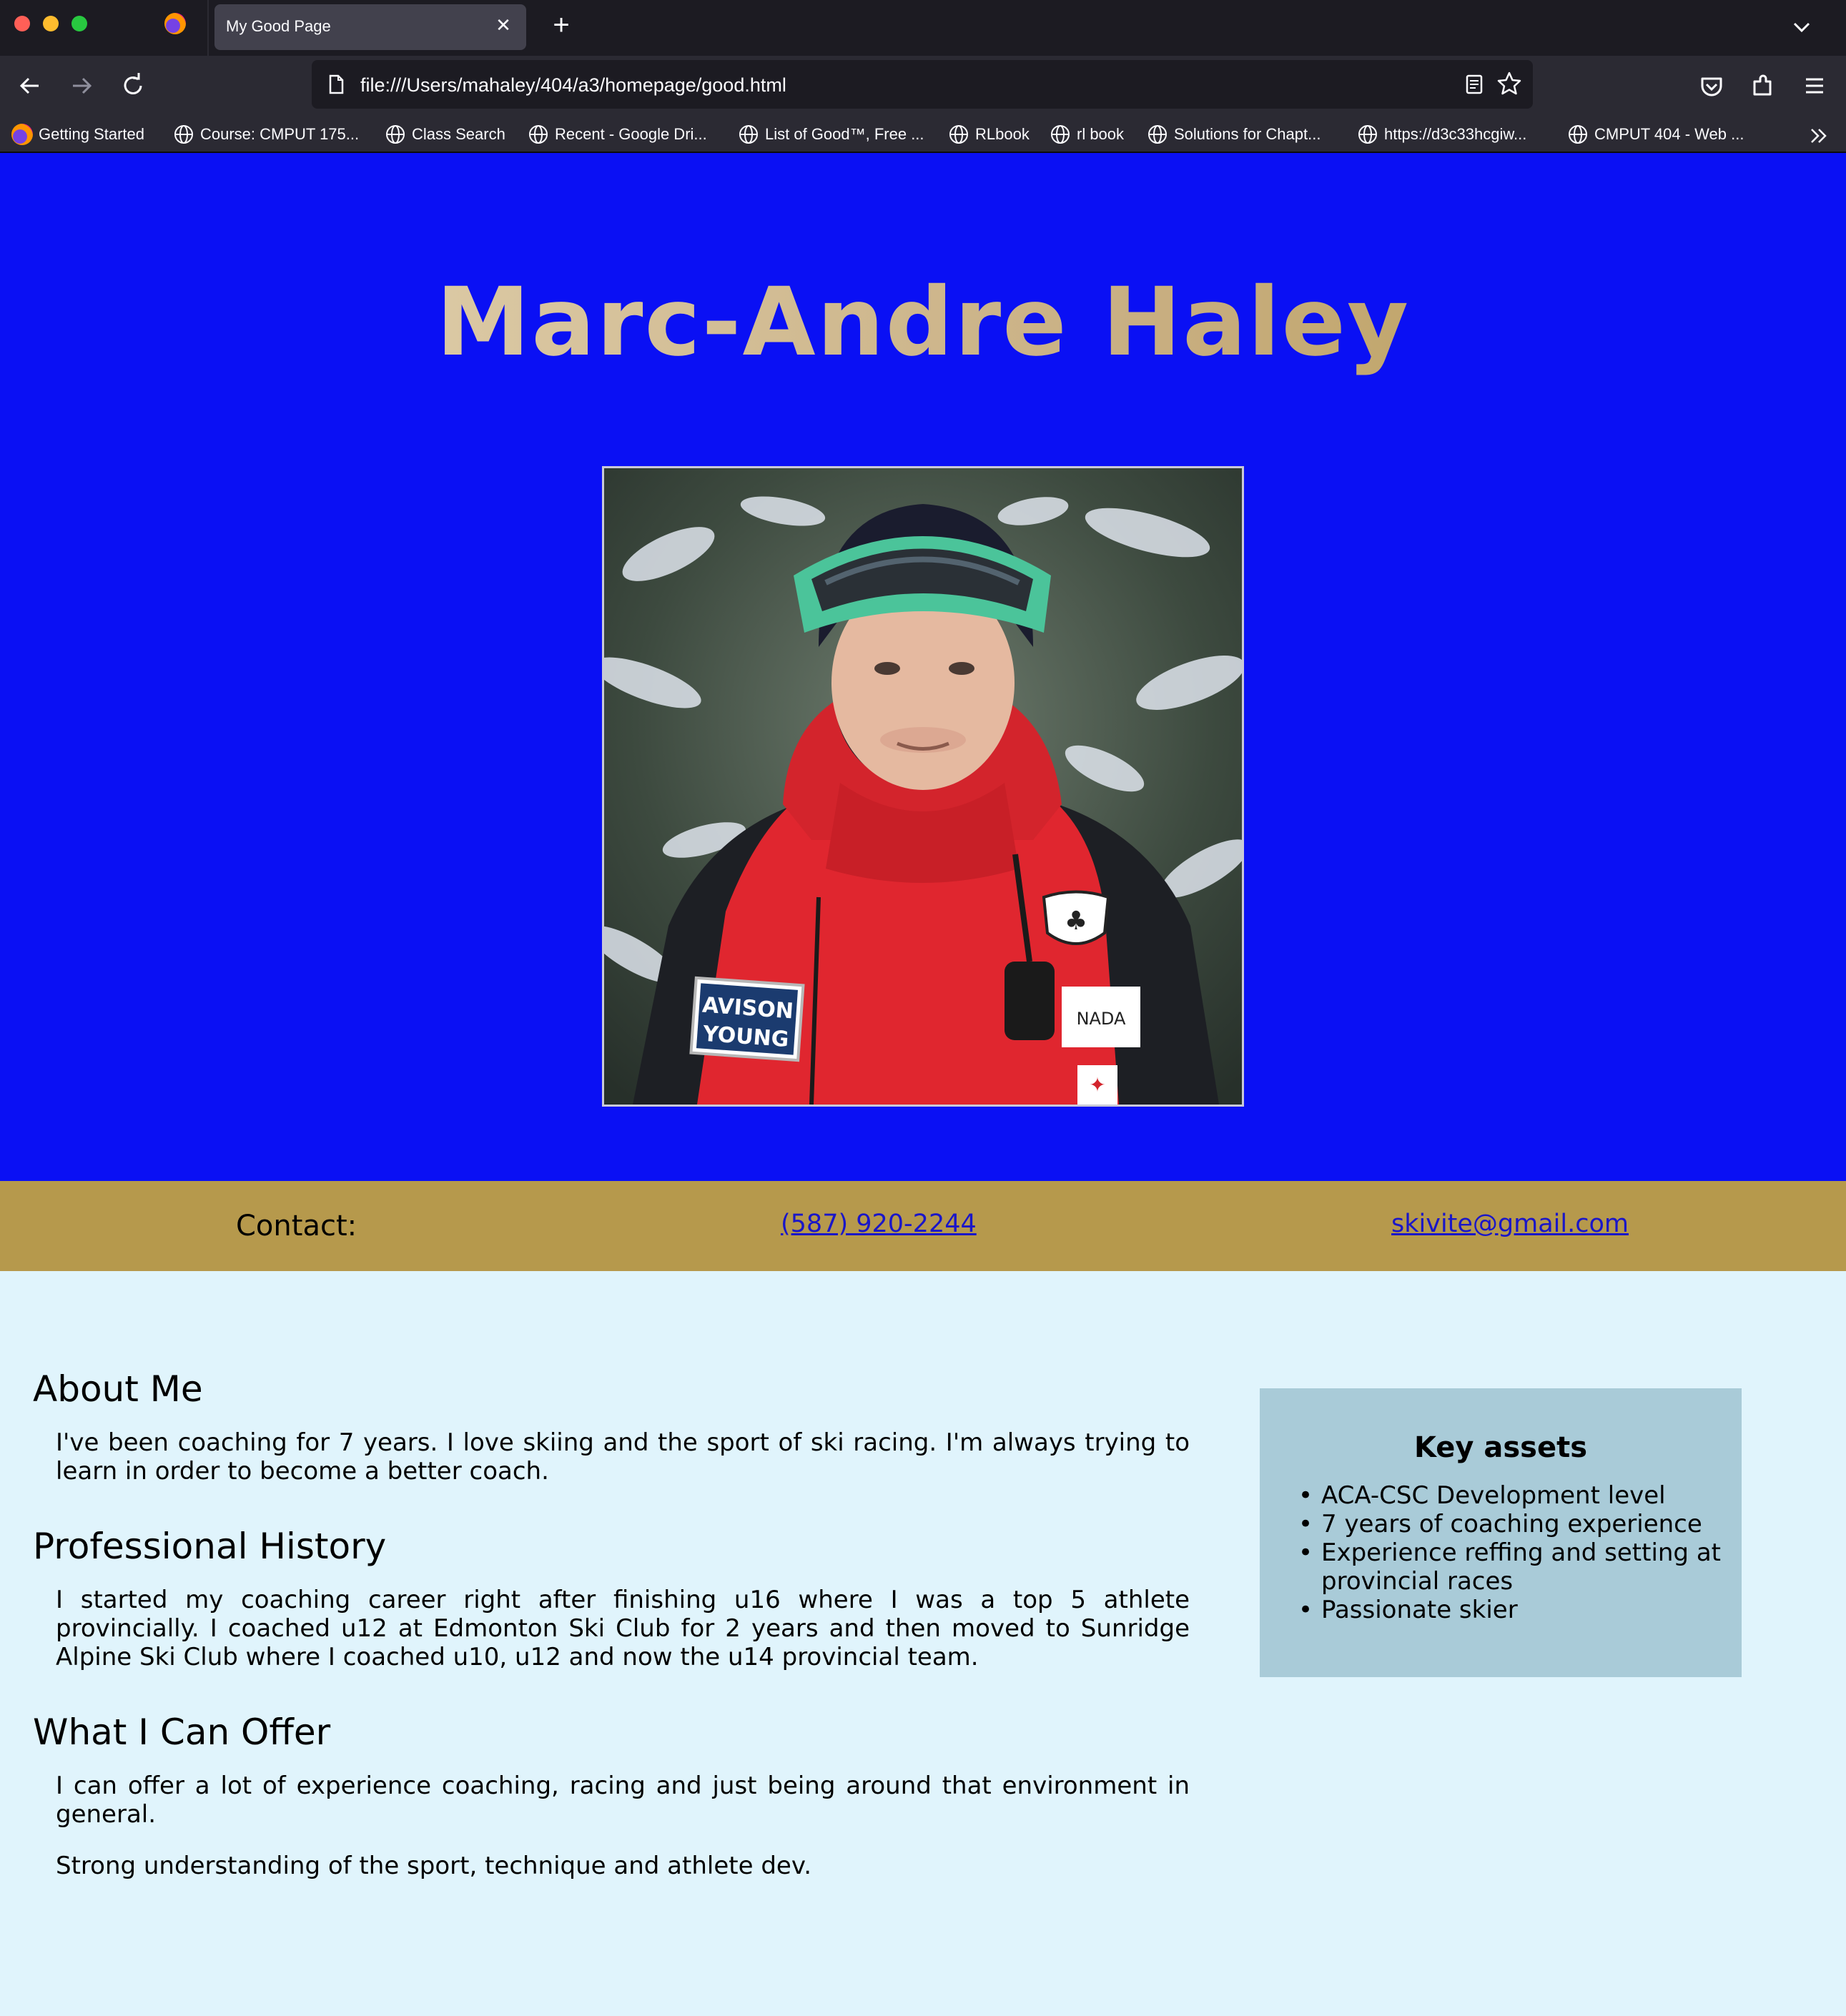  What do you see at coordinates (296, 1226) in the screenshot?
I see `contact-label: Contact:` at bounding box center [296, 1226].